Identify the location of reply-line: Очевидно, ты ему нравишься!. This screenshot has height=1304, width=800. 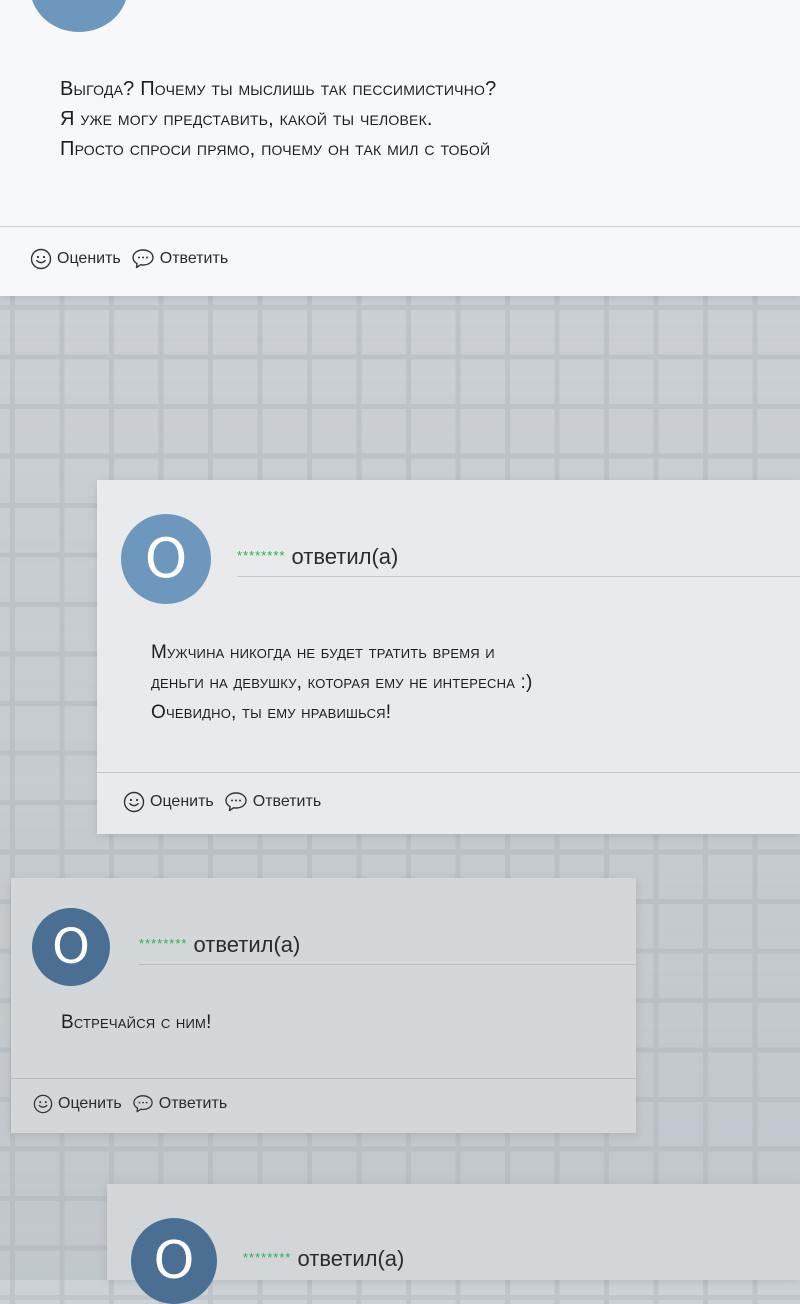
(271, 712).